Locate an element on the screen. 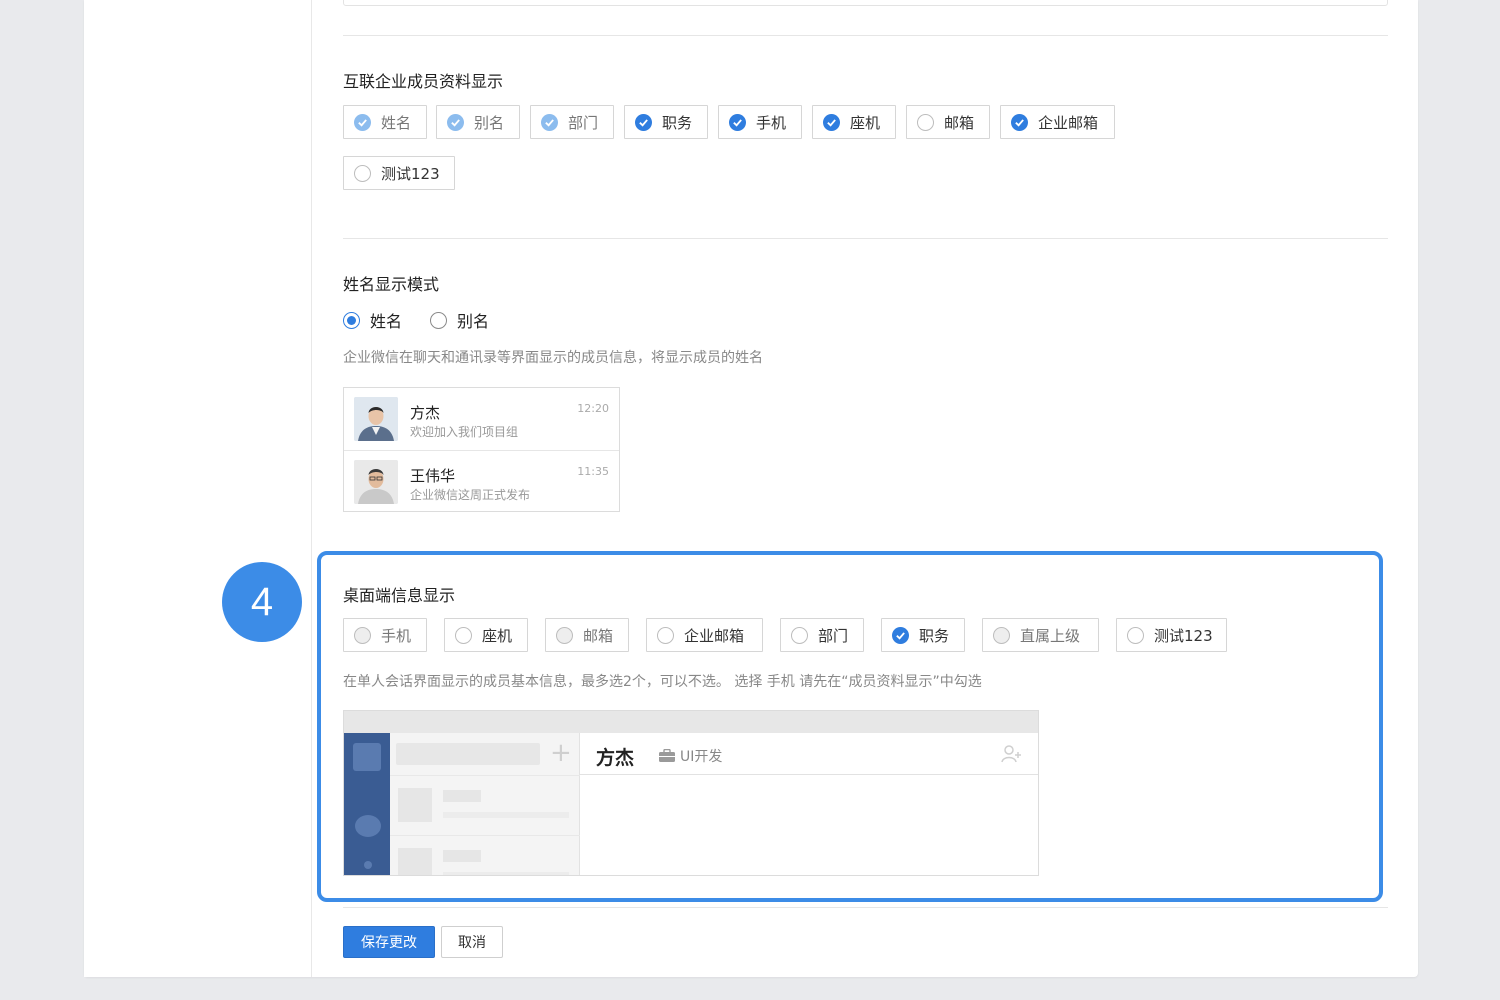 Image resolution: width=1500 pixels, height=1000 pixels. cancel-button: 取消 is located at coordinates (472, 942).